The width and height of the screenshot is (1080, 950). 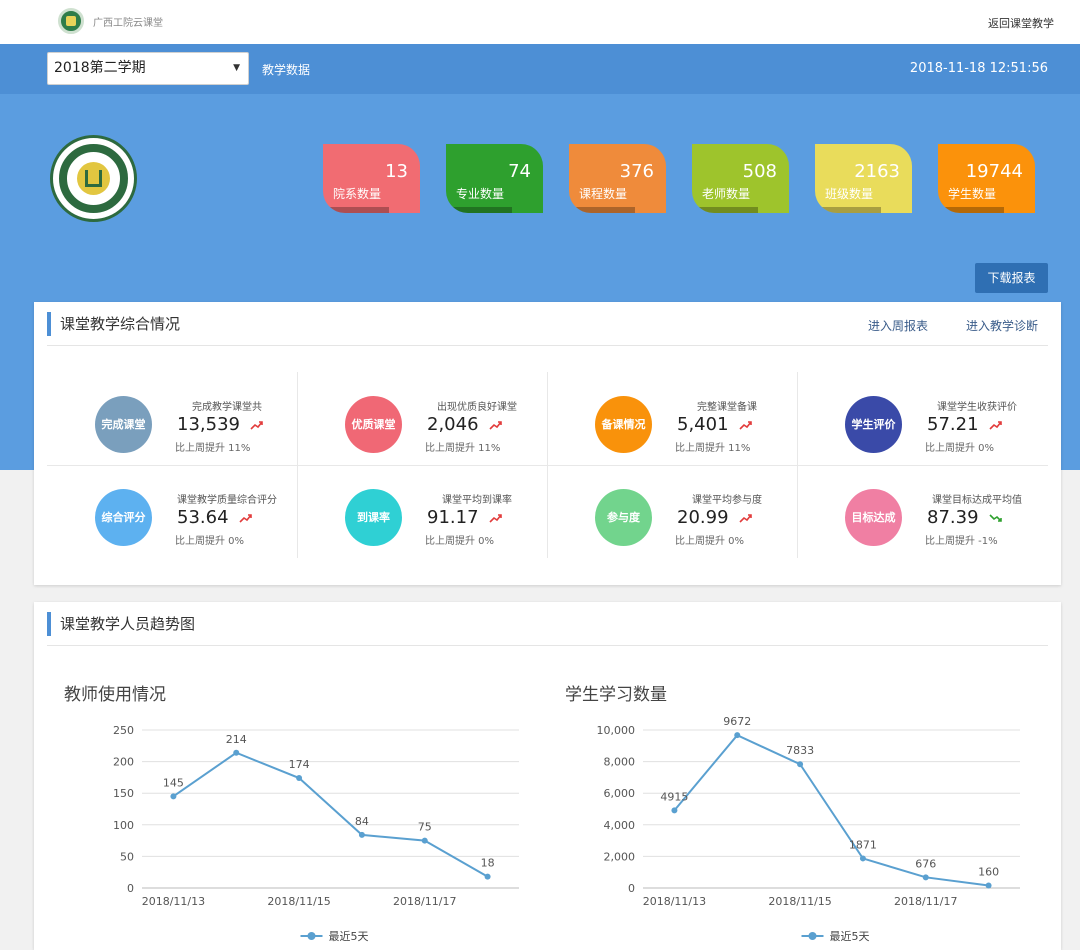 What do you see at coordinates (123, 517) in the screenshot?
I see `metric-badge: 综合评分` at bounding box center [123, 517].